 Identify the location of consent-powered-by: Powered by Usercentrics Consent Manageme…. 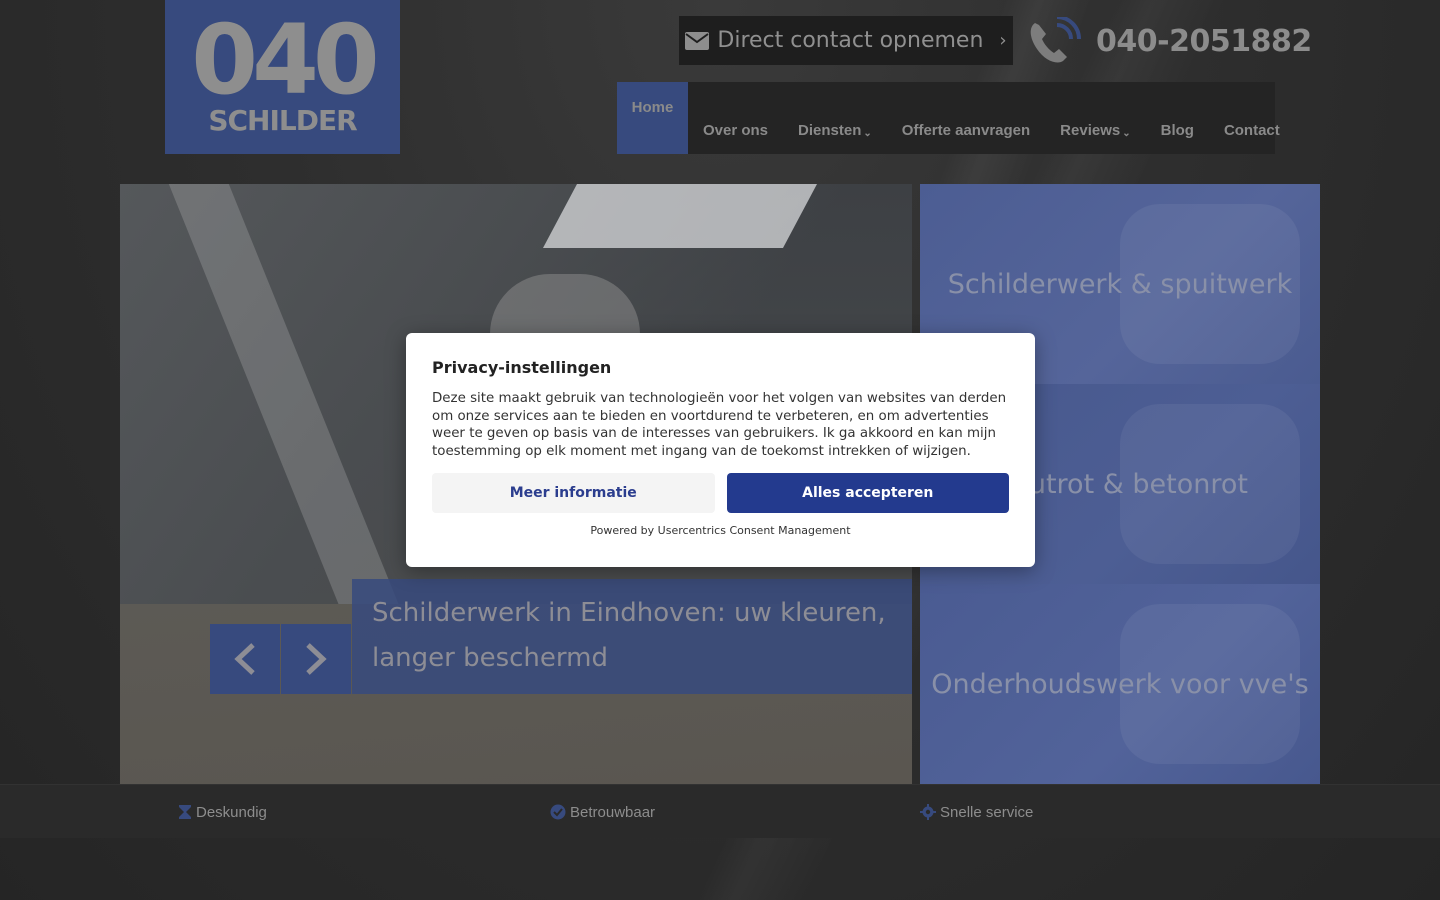
(720, 530).